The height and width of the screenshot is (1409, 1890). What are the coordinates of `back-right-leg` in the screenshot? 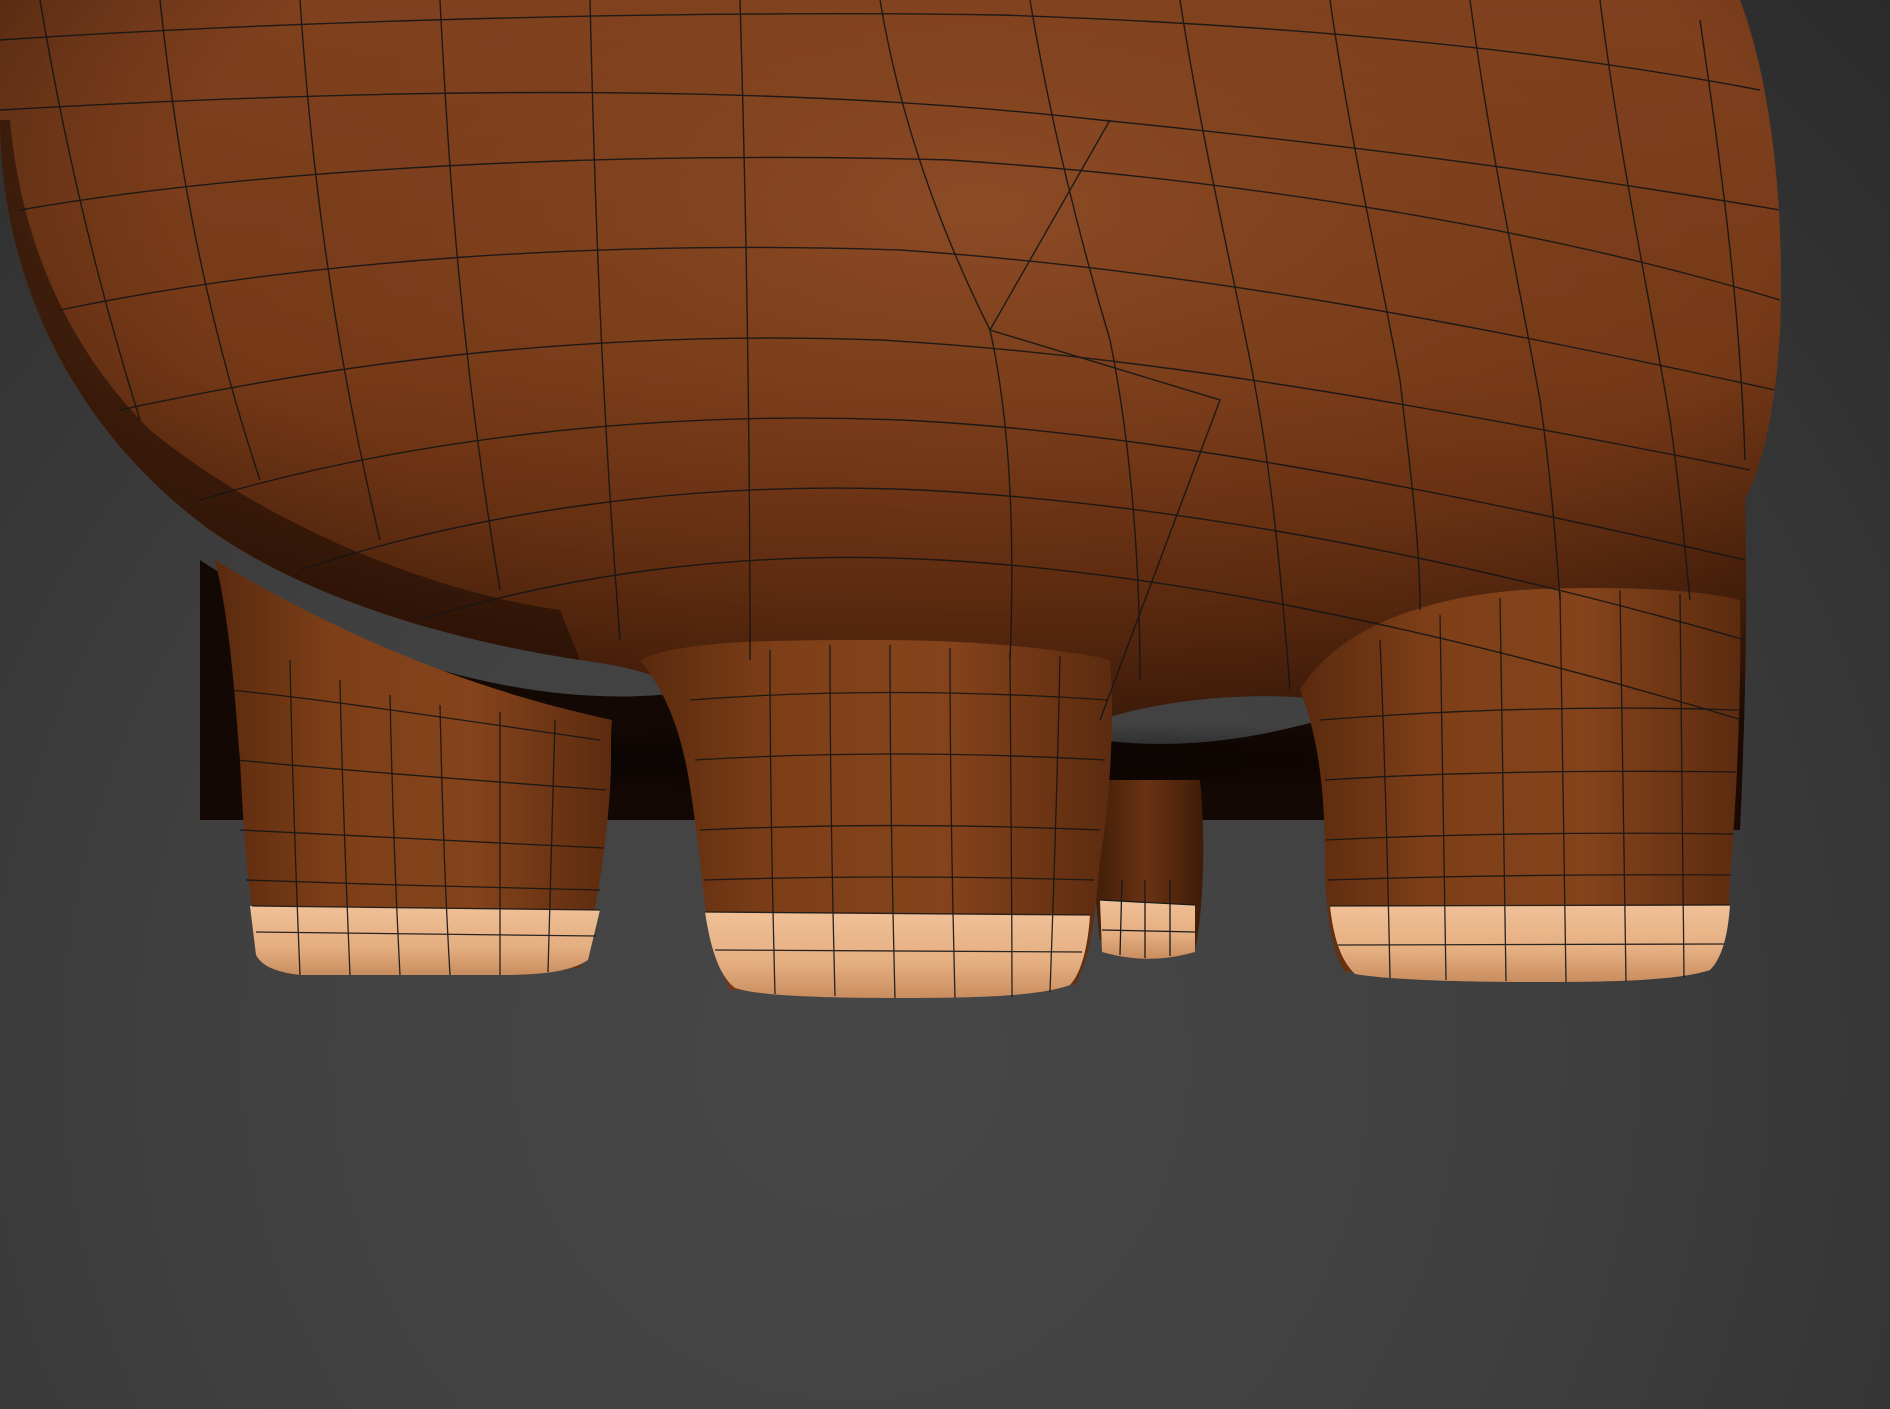 It's located at (1520, 785).